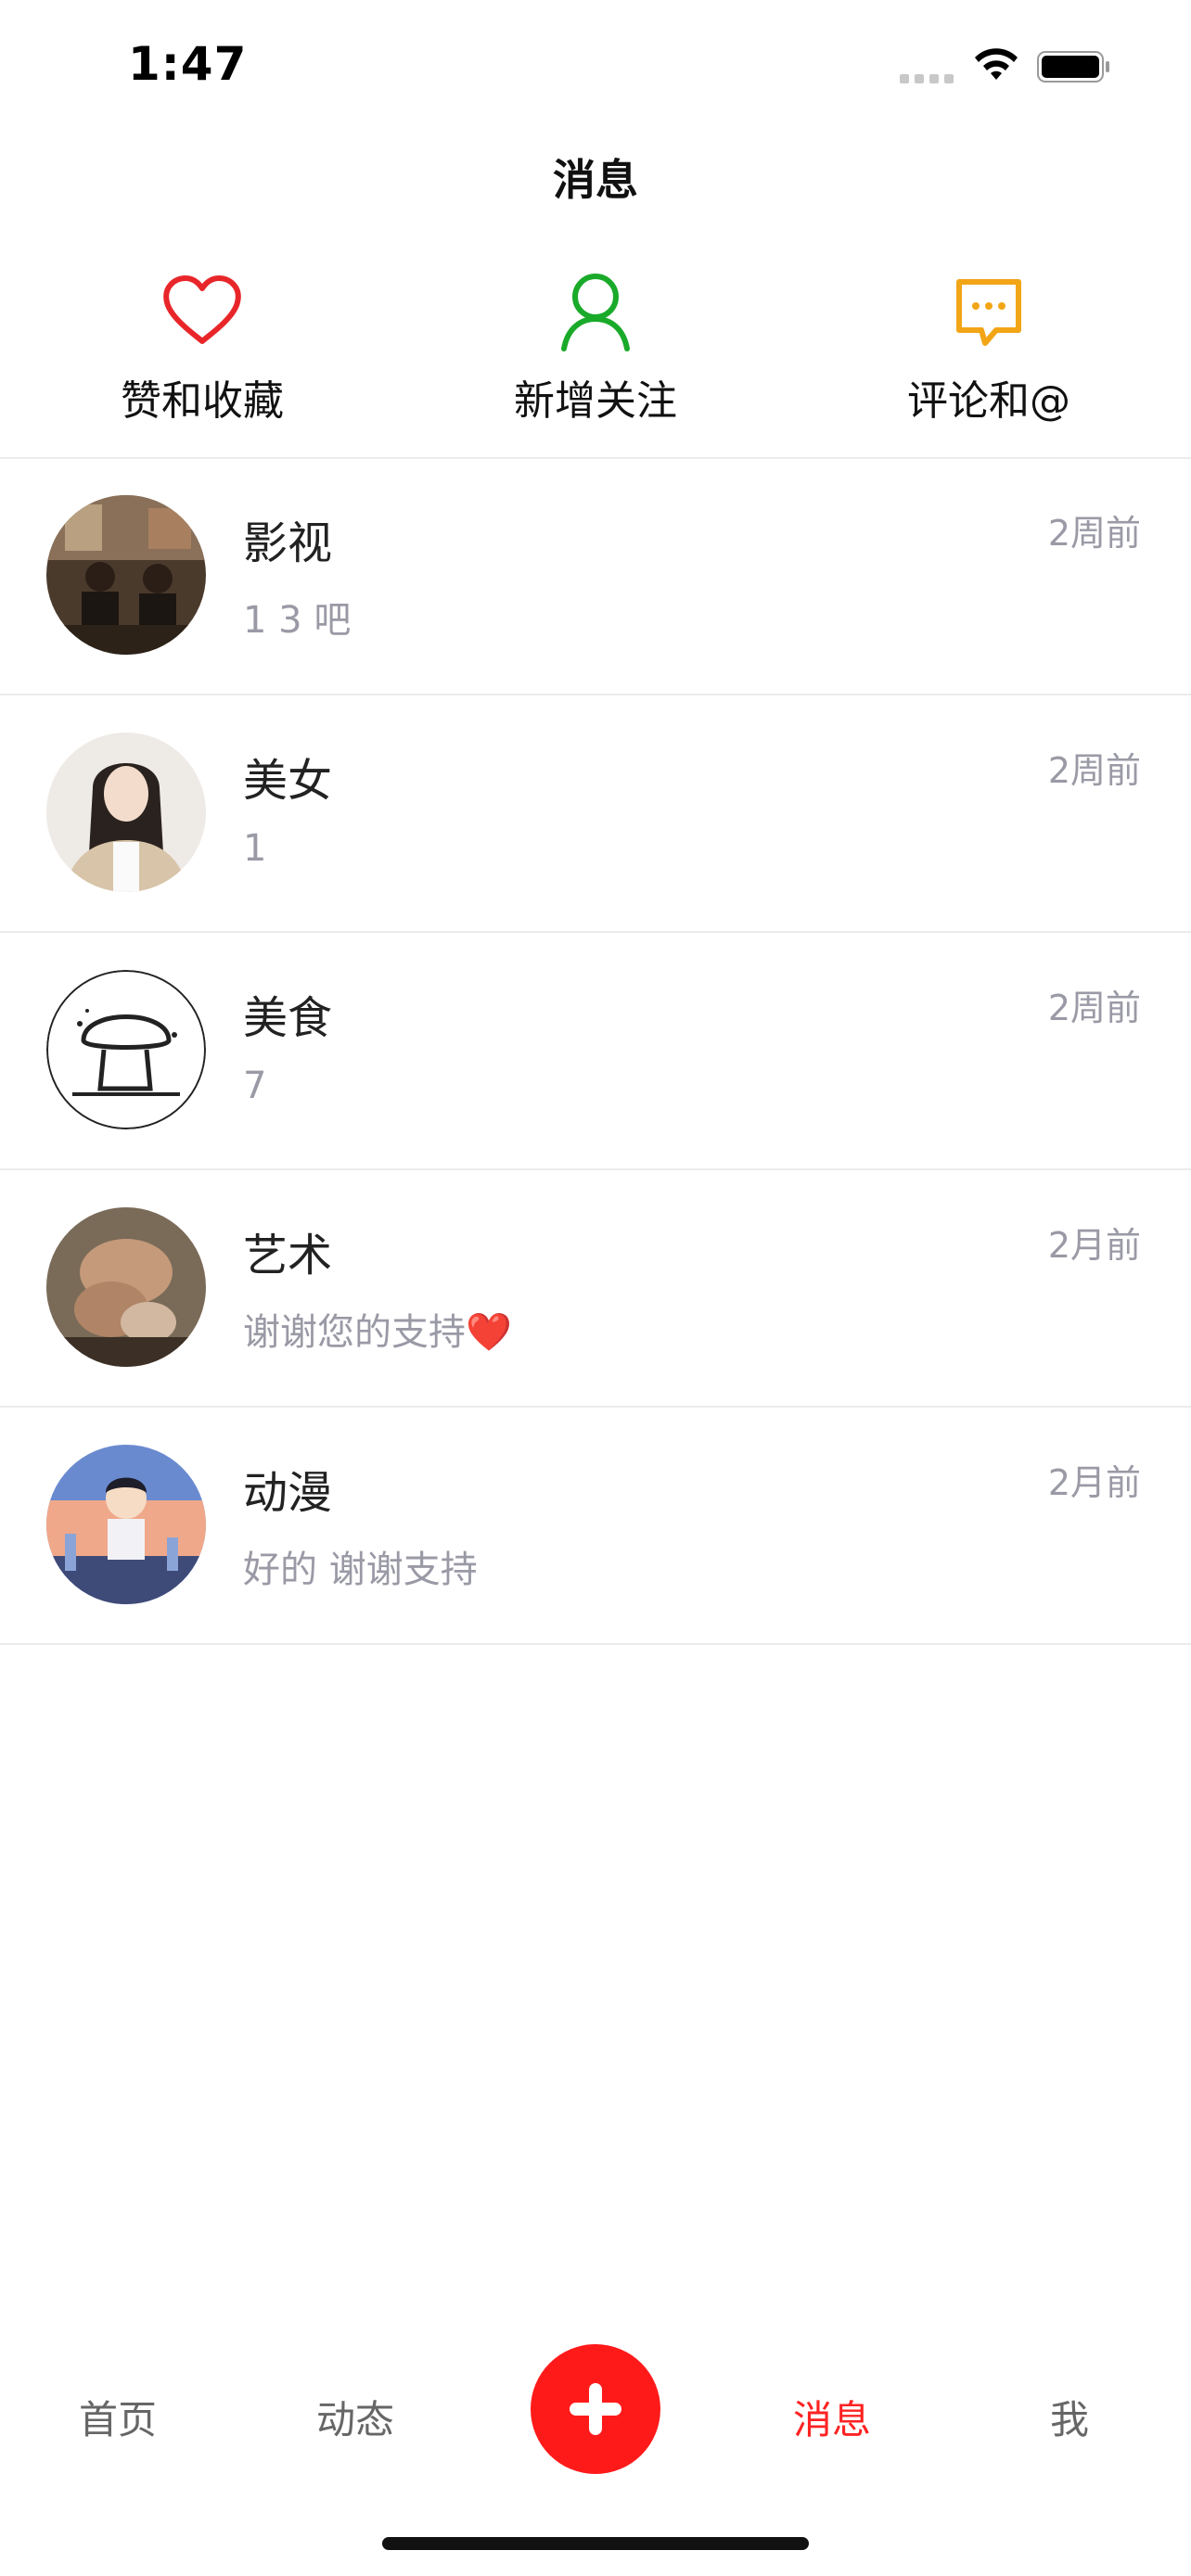  Describe the element at coordinates (126, 813) in the screenshot. I see `woman-avatar` at that location.